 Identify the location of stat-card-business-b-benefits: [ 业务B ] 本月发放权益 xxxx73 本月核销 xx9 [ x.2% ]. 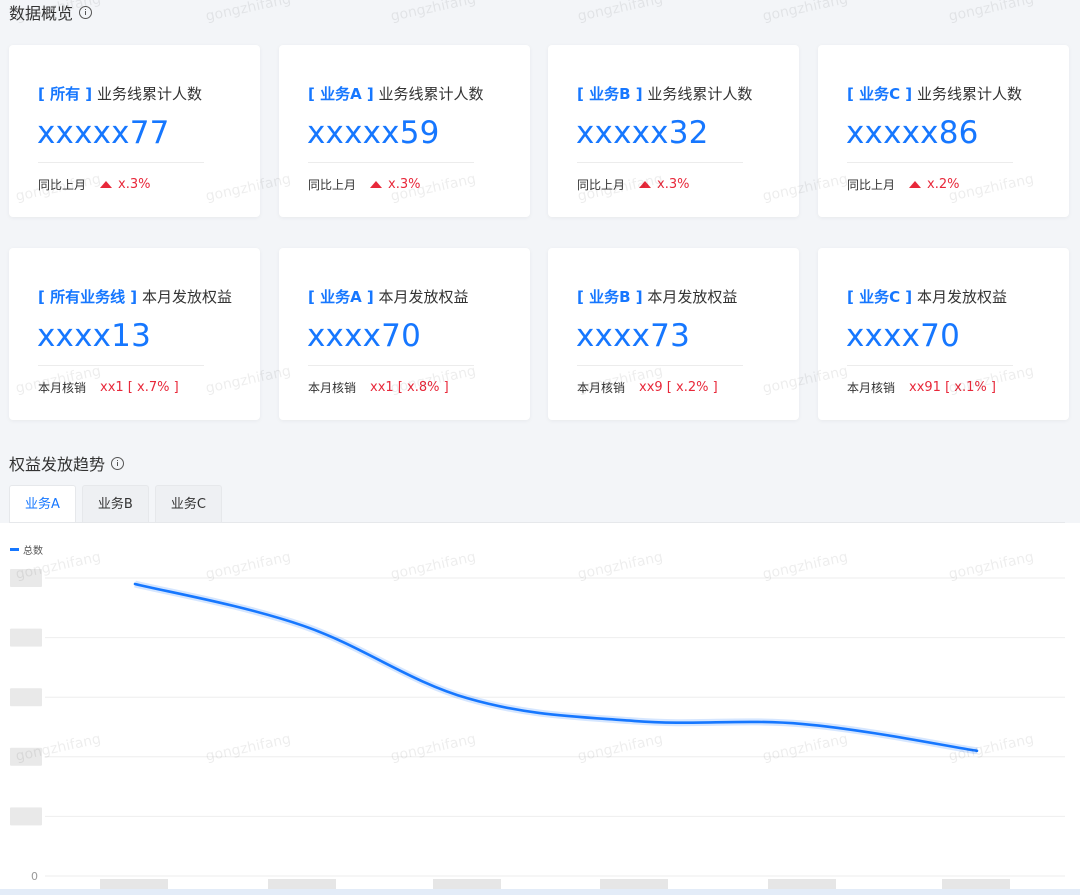
(673, 334).